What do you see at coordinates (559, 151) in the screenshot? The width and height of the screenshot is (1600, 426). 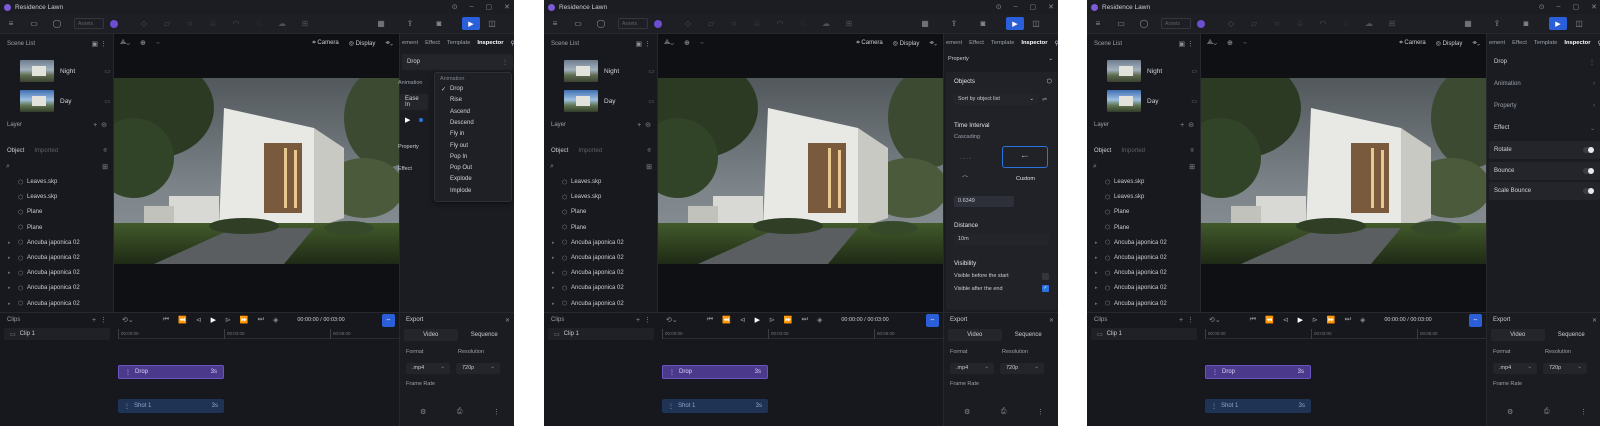 I see `tab-object: Object` at bounding box center [559, 151].